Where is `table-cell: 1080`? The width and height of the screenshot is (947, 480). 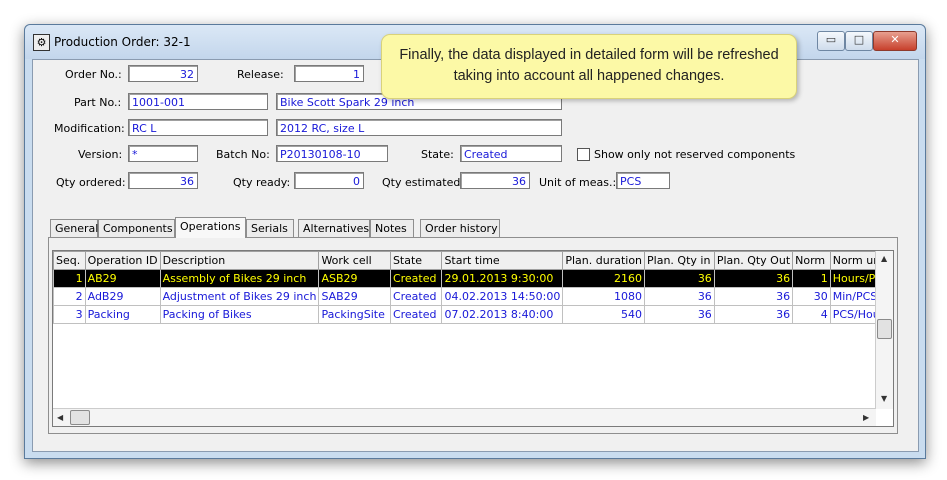
table-cell: 1080 is located at coordinates (604, 296).